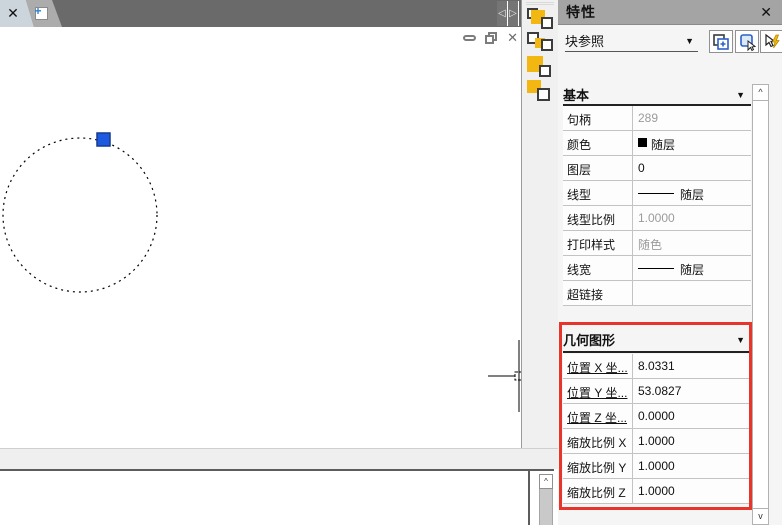 This screenshot has width=782, height=525. What do you see at coordinates (657, 243) in the screenshot?
I see `row-plot-style: 打印样式 随色` at bounding box center [657, 243].